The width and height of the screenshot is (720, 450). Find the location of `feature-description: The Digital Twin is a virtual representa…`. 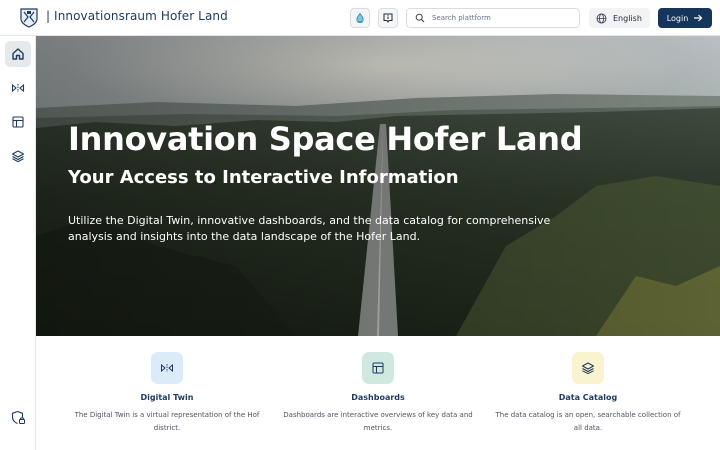

feature-description: The Digital Twin is a virtual representa… is located at coordinates (167, 421).